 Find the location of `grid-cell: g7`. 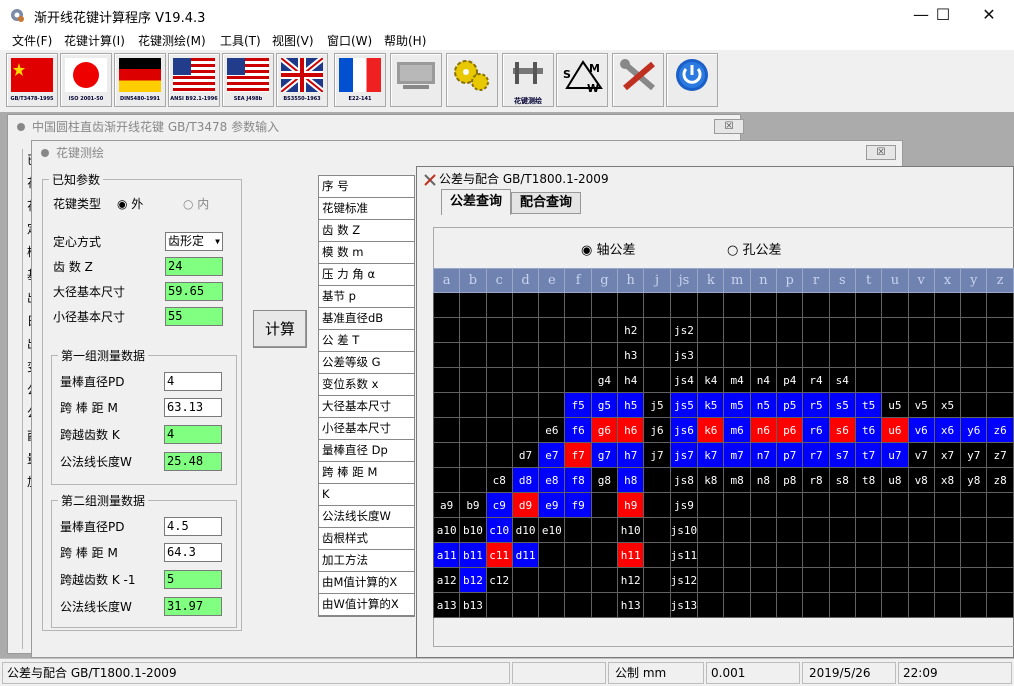

grid-cell: g7 is located at coordinates (604, 455).